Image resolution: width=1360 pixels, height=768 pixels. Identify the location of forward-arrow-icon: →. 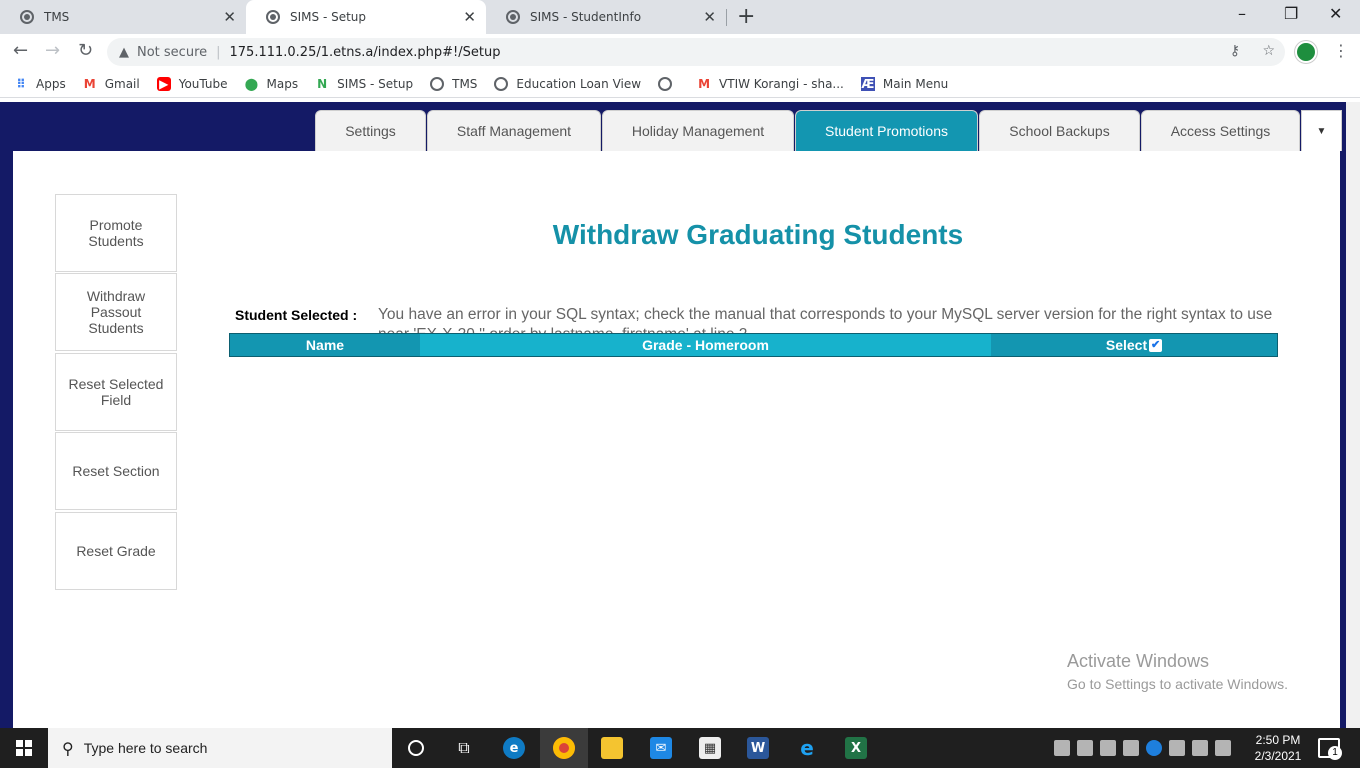
(52, 50).